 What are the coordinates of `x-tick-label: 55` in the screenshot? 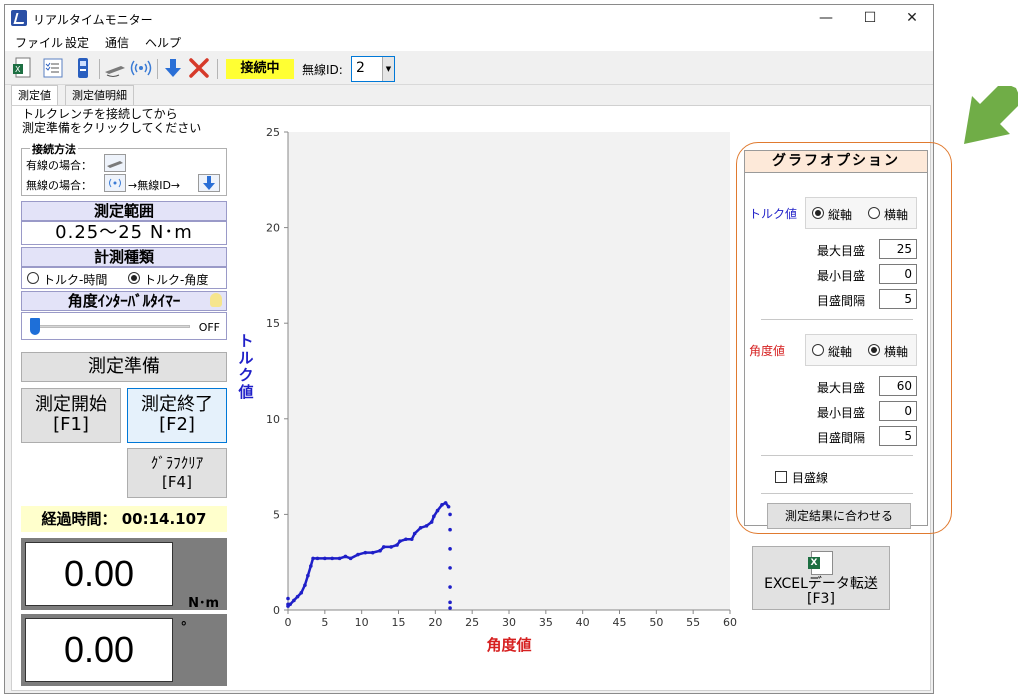 It's located at (693, 622).